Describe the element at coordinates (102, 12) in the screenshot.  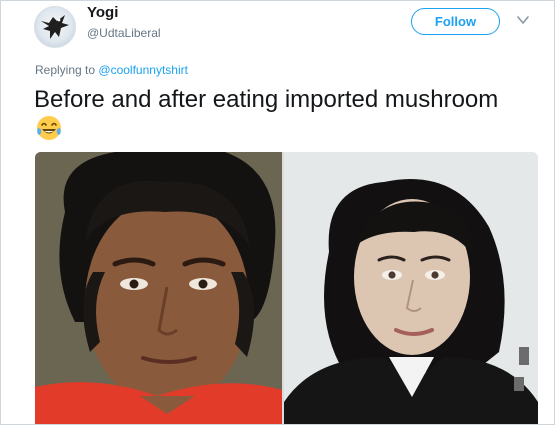
I see `display-name: Yogi` at that location.